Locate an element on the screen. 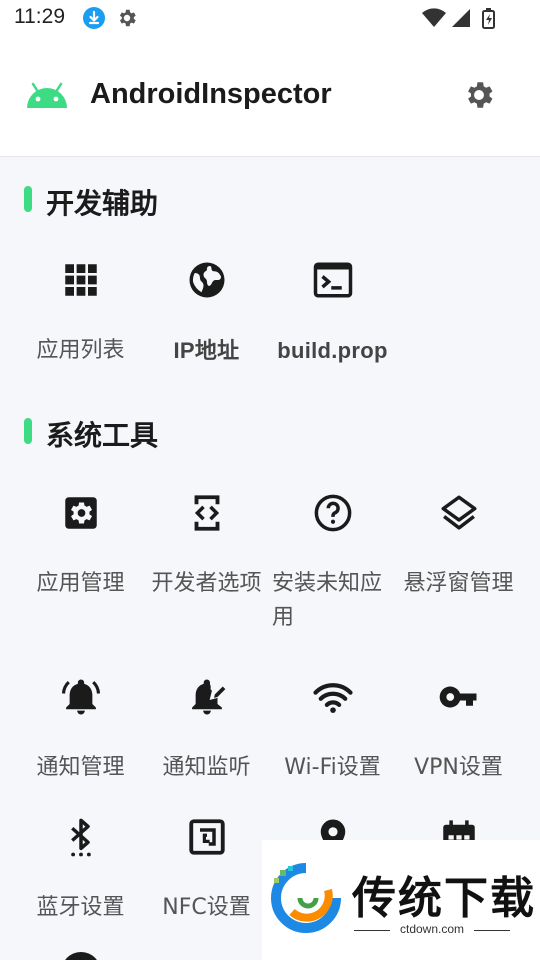 The width and height of the screenshot is (540, 960). tile-label: 悬浮窗管理 is located at coordinates (458, 583).